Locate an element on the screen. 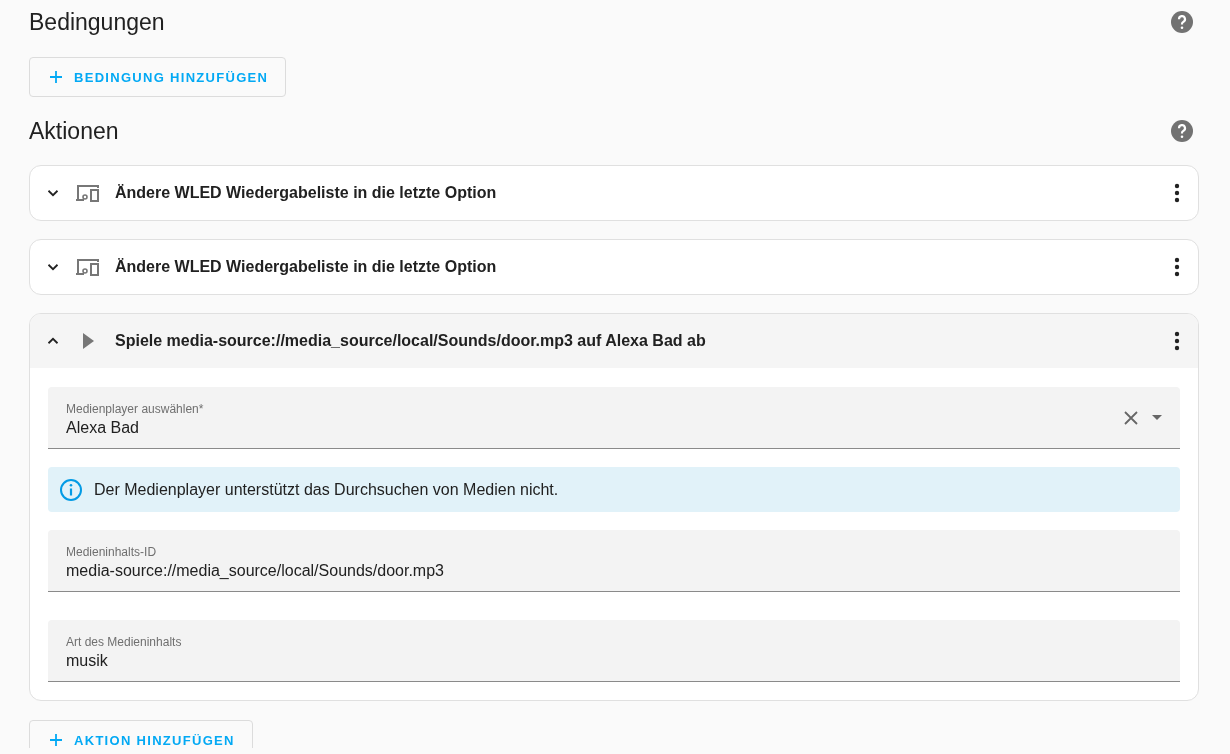 Image resolution: width=1230 pixels, height=754 pixels. dropdown-icon is located at coordinates (1157, 417).